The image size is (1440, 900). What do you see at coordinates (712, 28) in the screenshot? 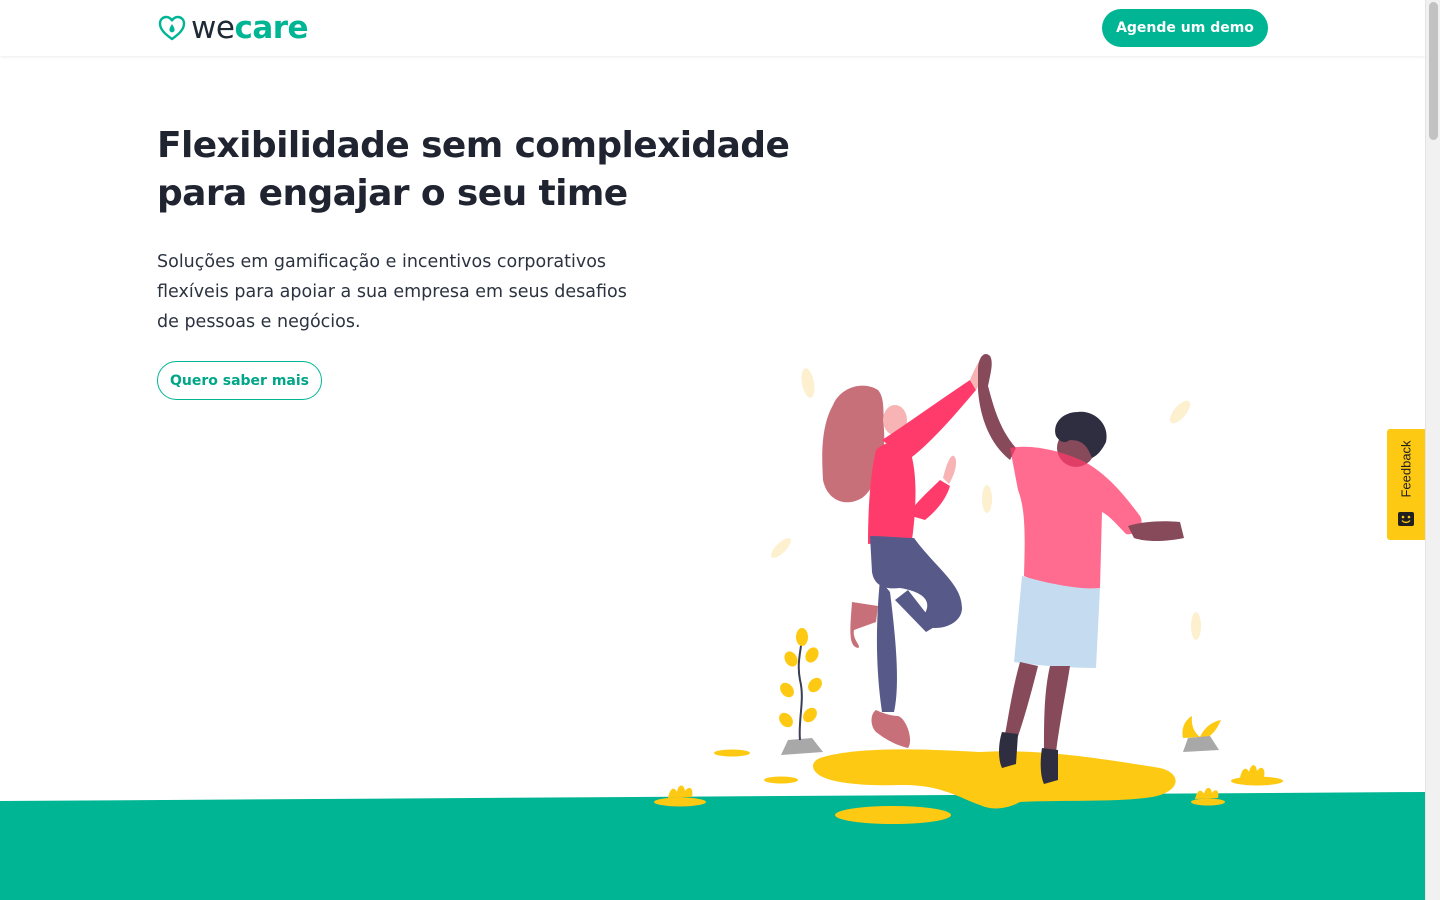
I see `site-header: wecare Agende um demo` at bounding box center [712, 28].